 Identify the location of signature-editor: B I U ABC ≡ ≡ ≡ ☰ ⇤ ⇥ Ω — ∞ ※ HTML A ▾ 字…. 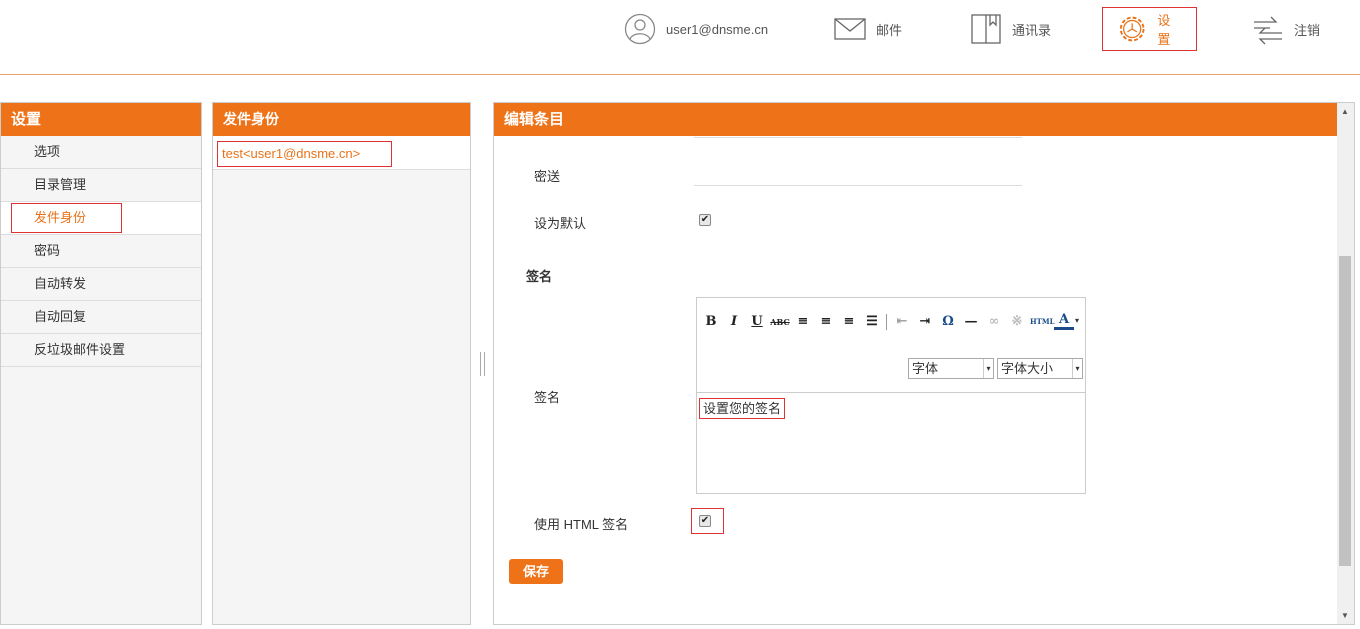
(891, 395).